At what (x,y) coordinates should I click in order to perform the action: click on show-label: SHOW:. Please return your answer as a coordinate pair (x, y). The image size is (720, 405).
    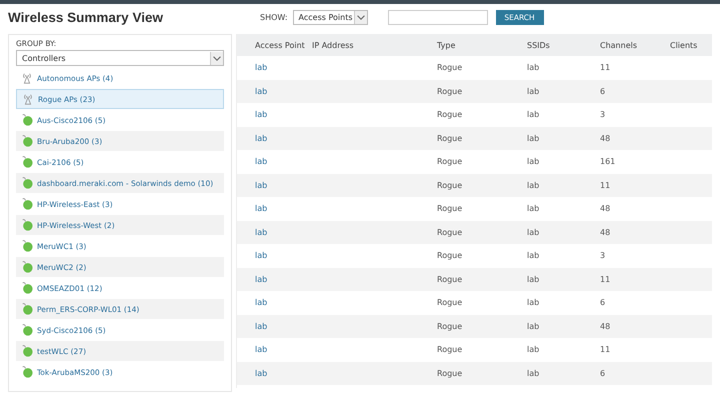
    Looking at the image, I should click on (274, 17).